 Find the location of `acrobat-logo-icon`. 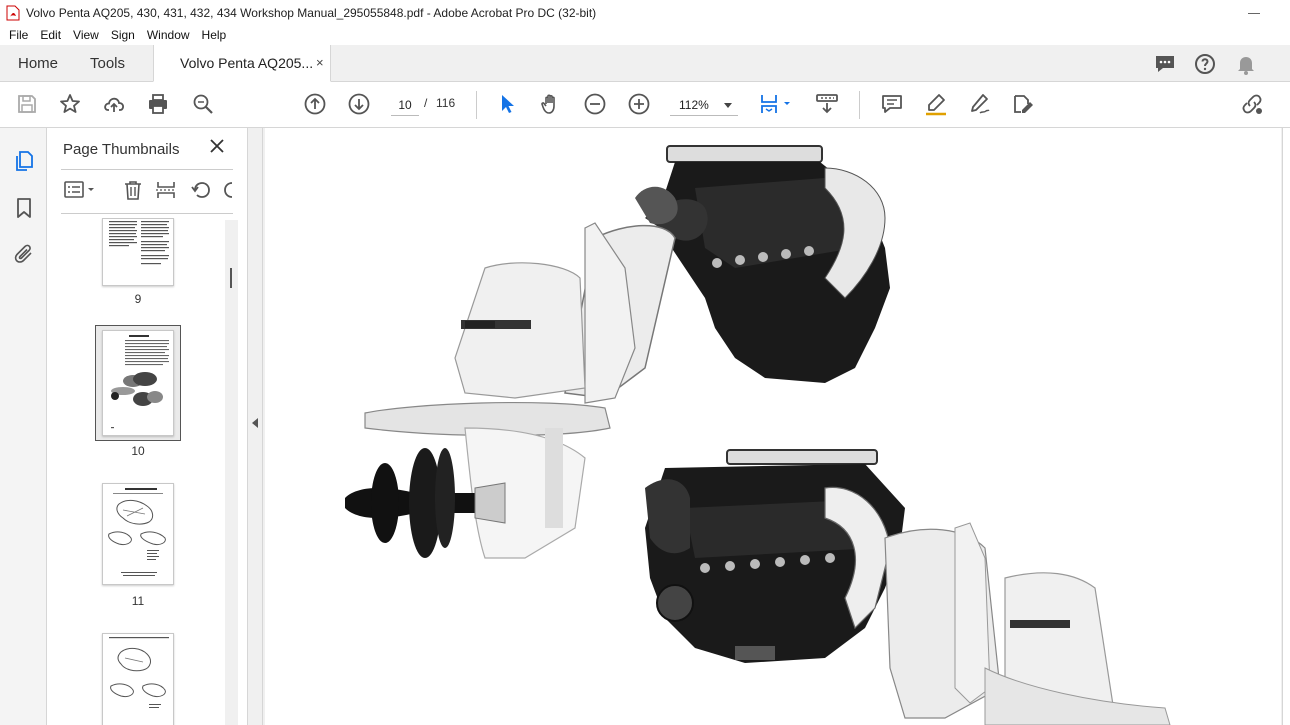

acrobat-logo-icon is located at coordinates (13, 12).